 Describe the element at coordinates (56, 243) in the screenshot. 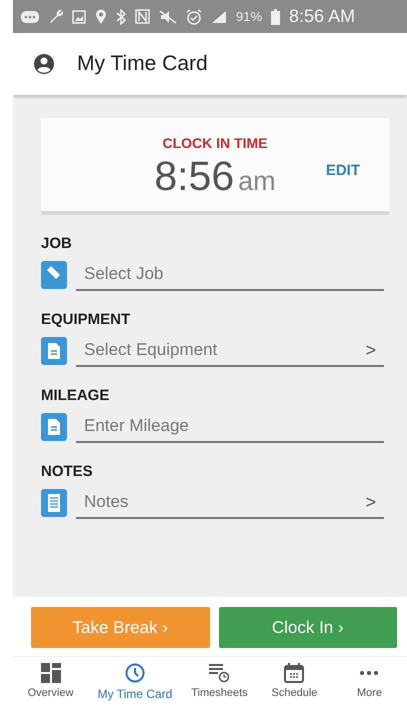

I see `field-label: JOB` at that location.